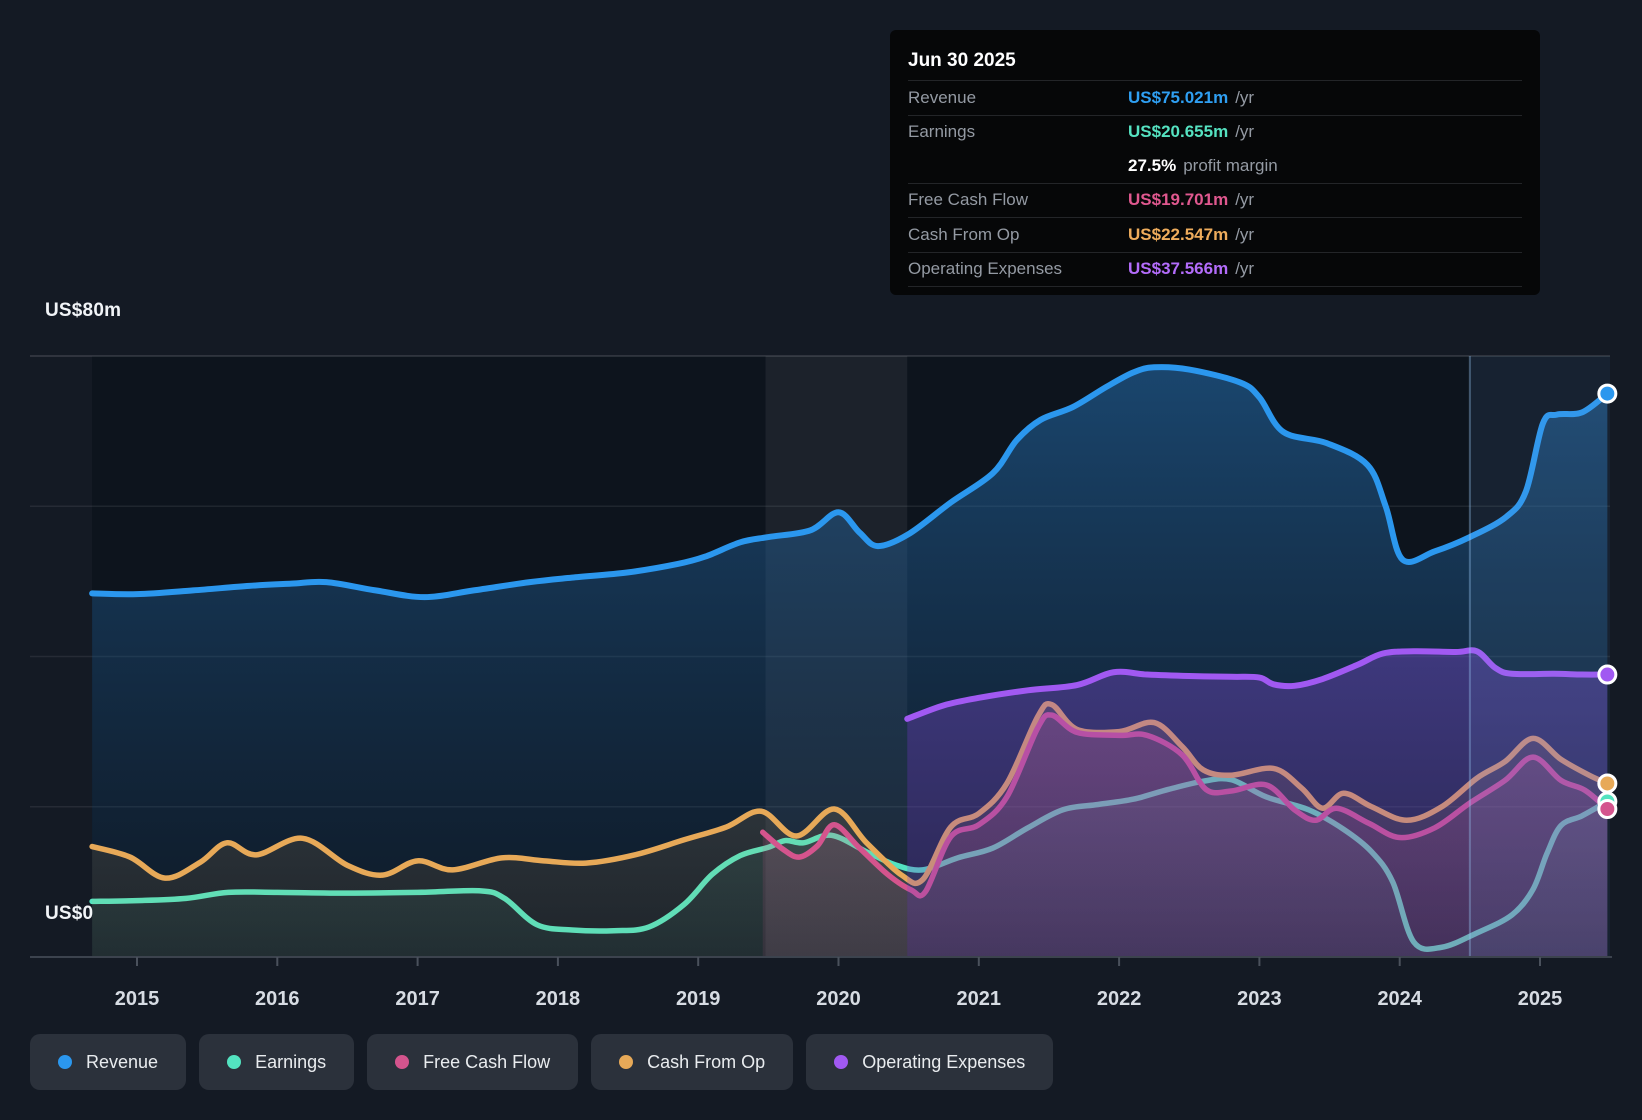 The height and width of the screenshot is (1120, 1642). Describe the element at coordinates (137, 999) in the screenshot. I see `x-tick-label-2015: 2015` at that location.